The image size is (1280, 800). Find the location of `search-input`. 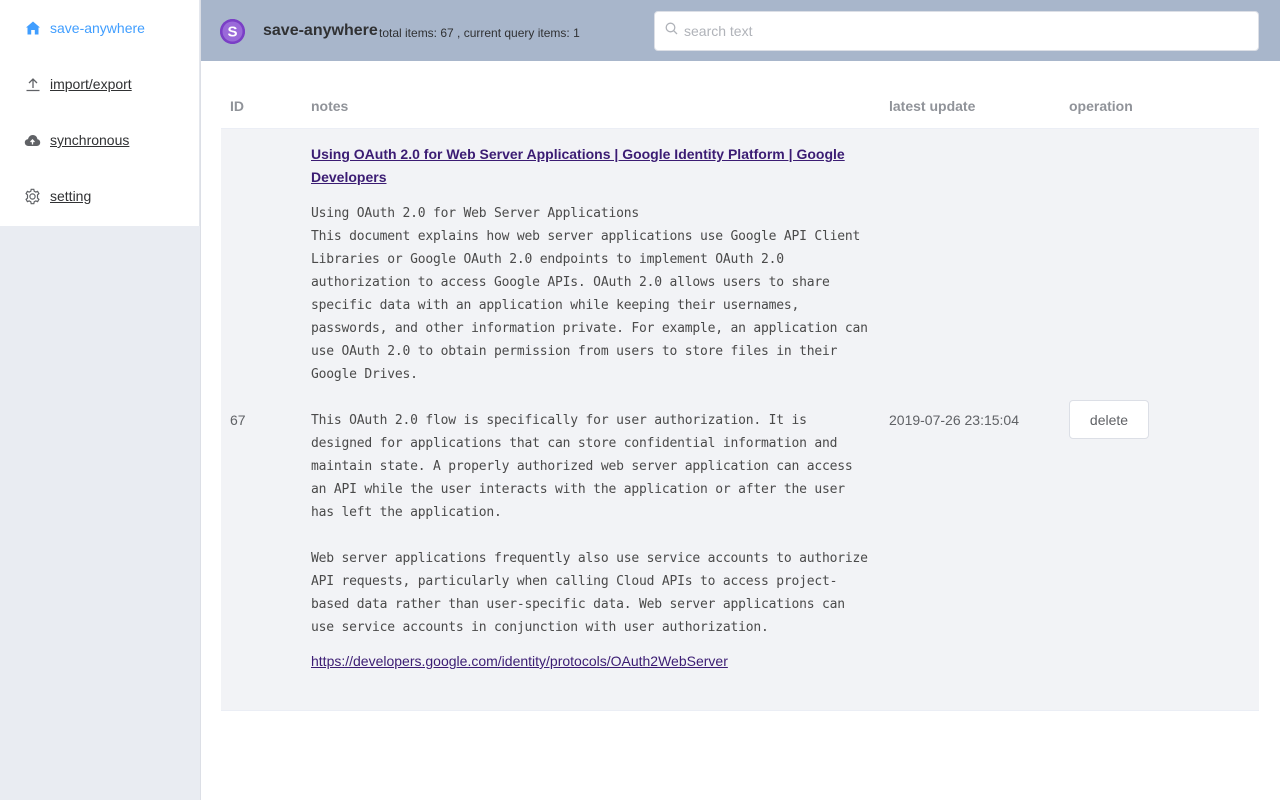

search-input is located at coordinates (971, 31).